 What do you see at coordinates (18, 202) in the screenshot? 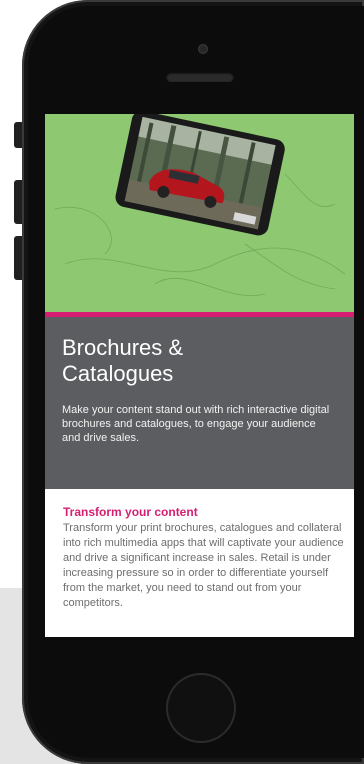
I see `volume-up-button` at bounding box center [18, 202].